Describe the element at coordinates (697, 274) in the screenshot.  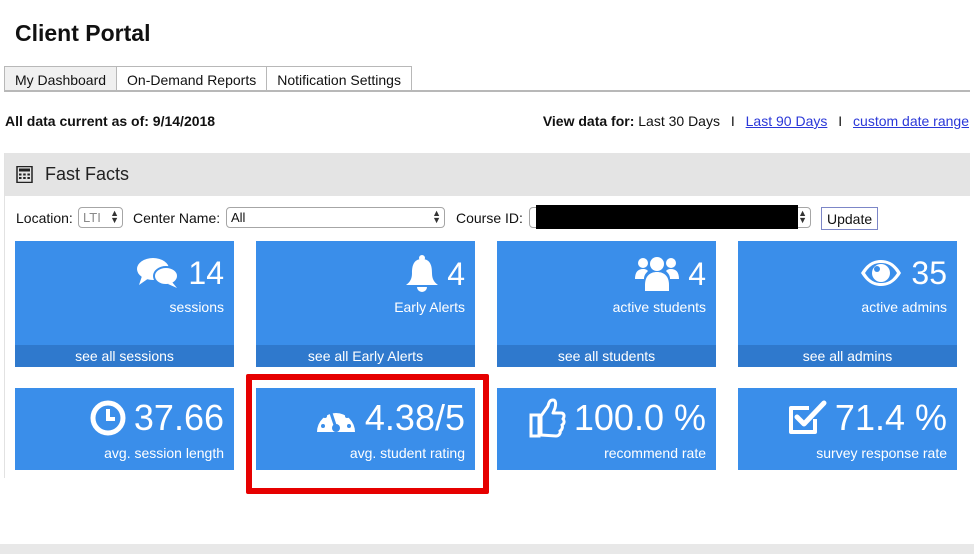
I see `active-students-count: 4` at that location.